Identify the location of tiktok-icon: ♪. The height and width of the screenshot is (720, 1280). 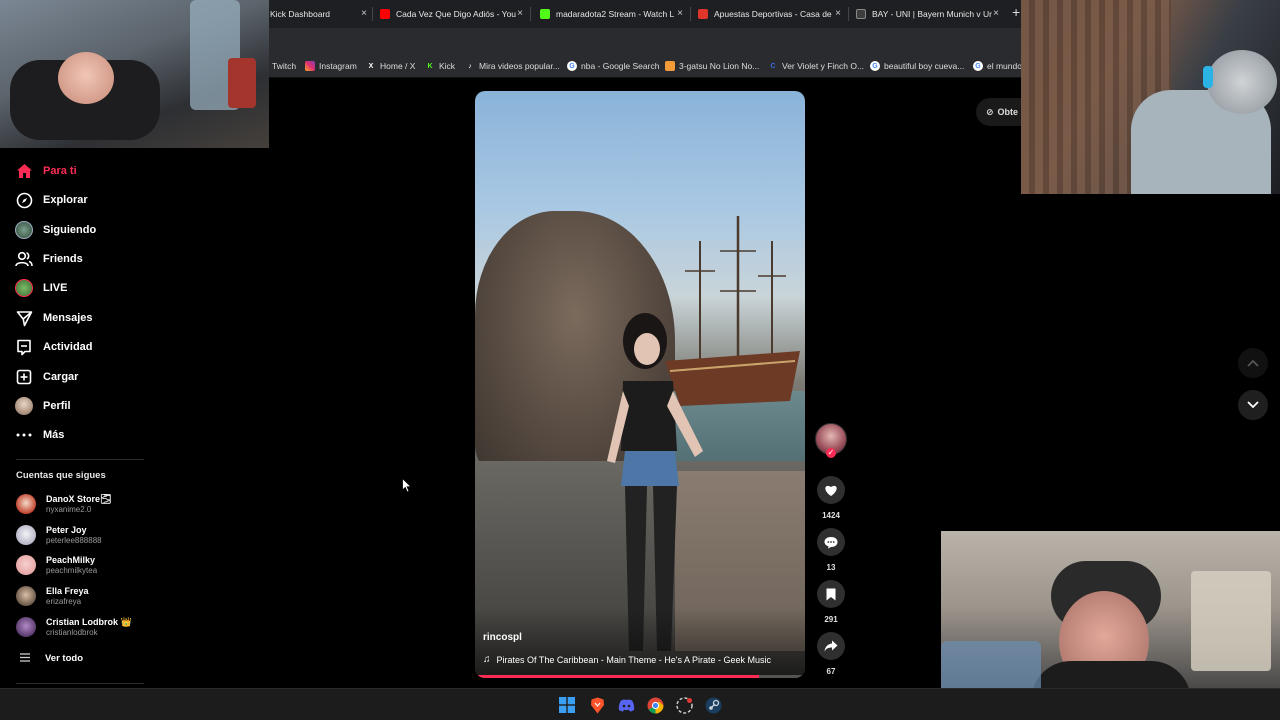
(470, 66).